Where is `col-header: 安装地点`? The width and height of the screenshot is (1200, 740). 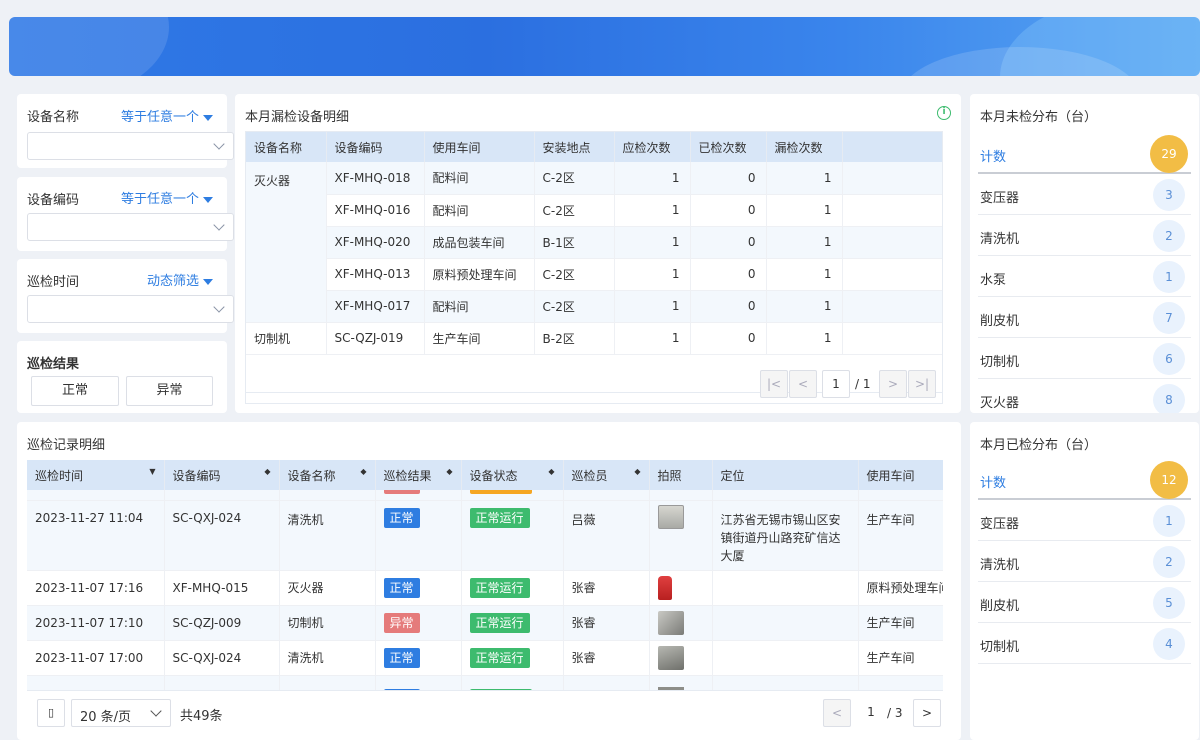 col-header: 安装地点 is located at coordinates (574, 147).